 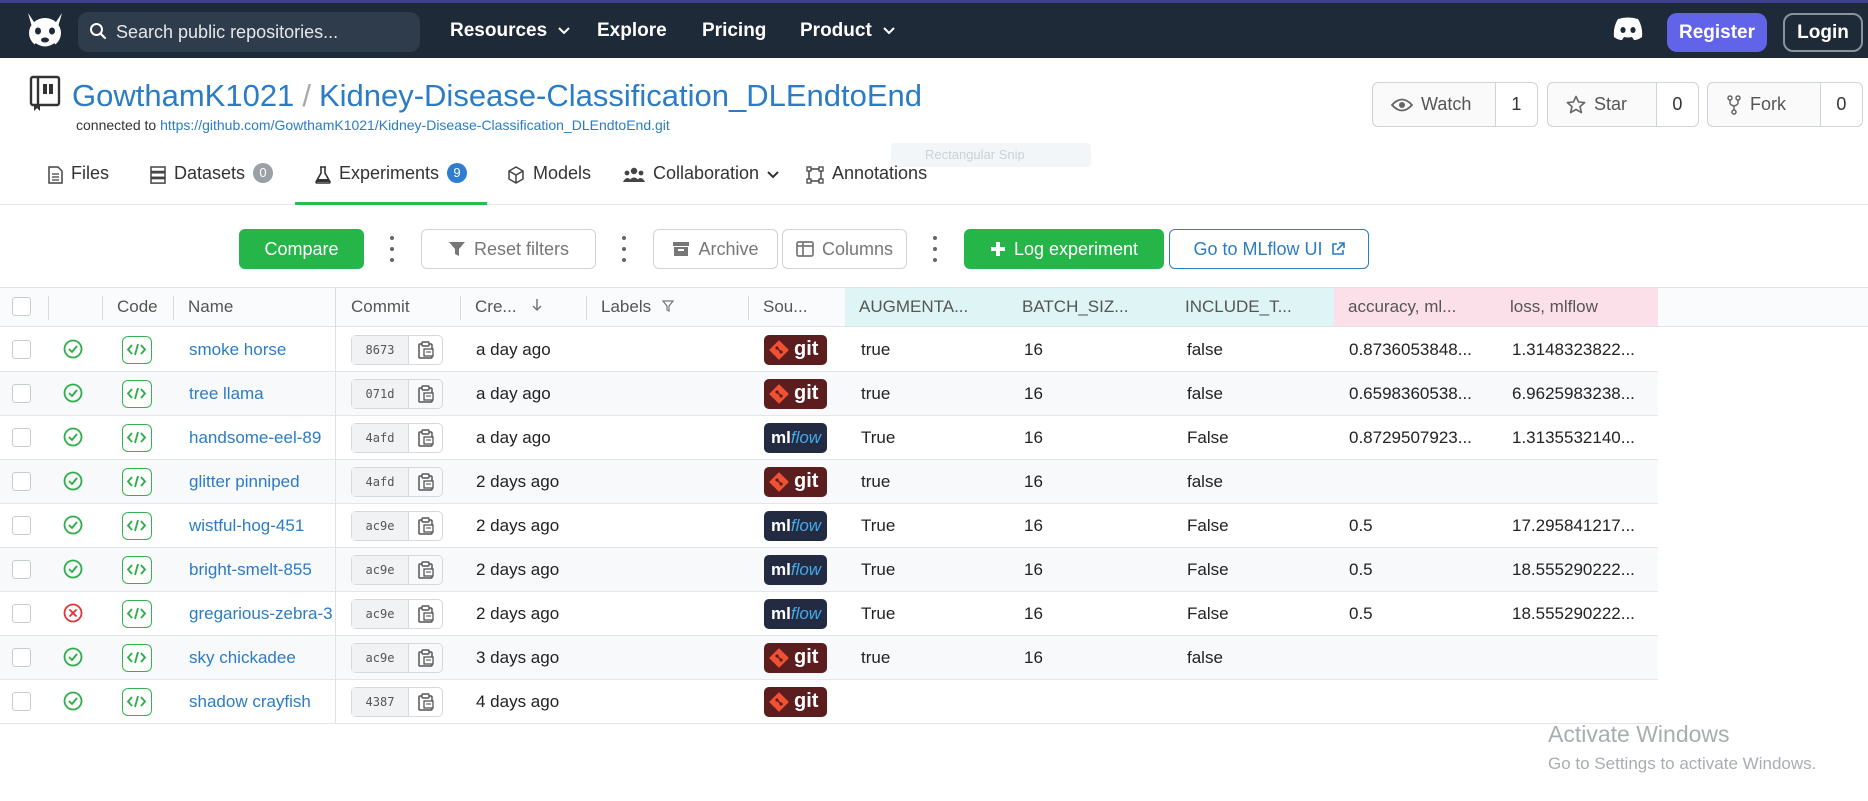 I want to click on tab-datasets: Datasets 0, so click(x=212, y=184).